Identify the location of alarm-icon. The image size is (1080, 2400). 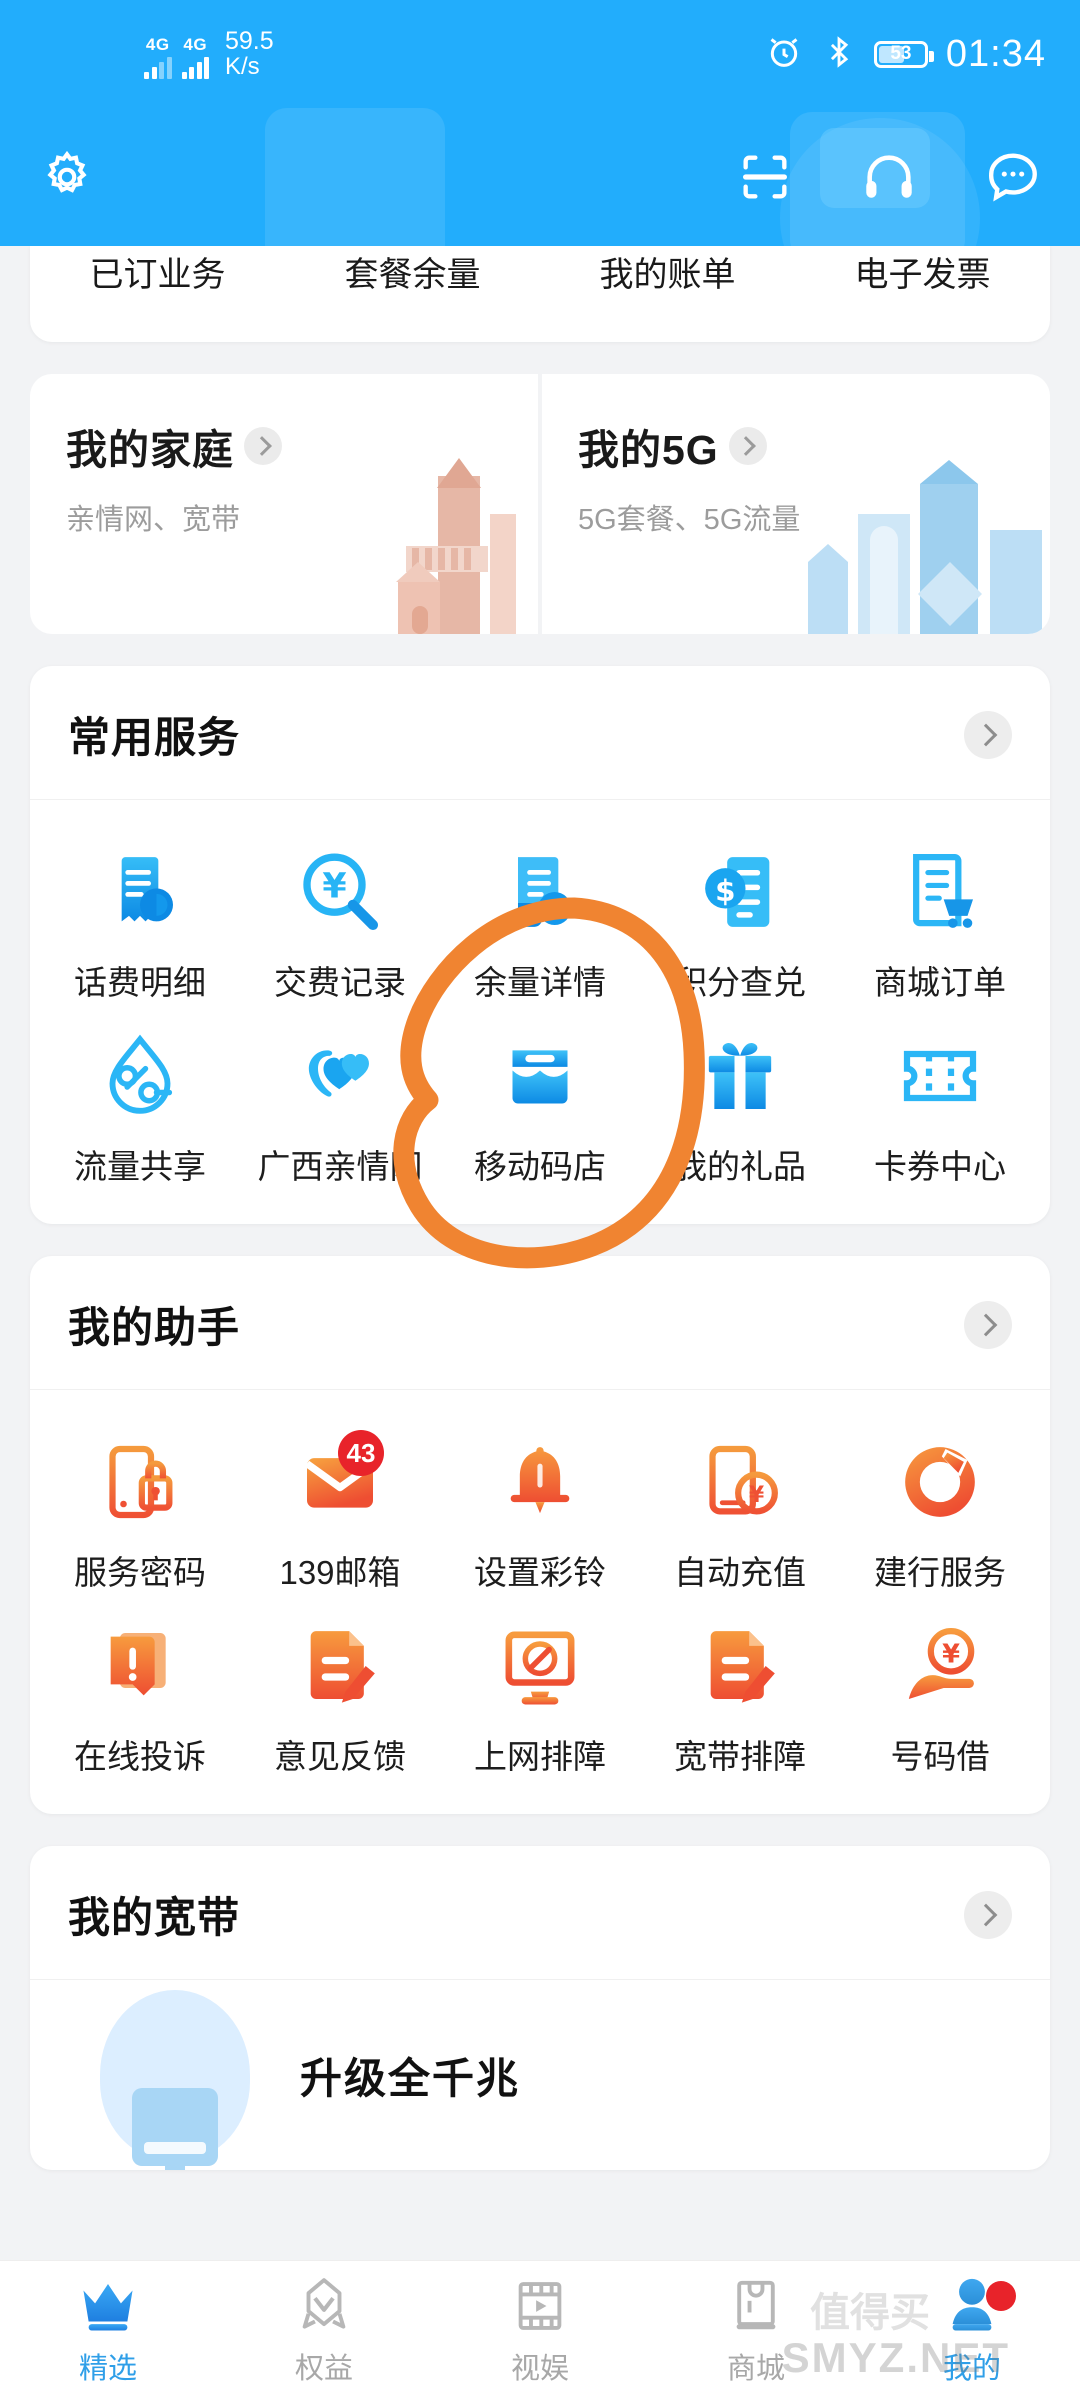
(784, 54).